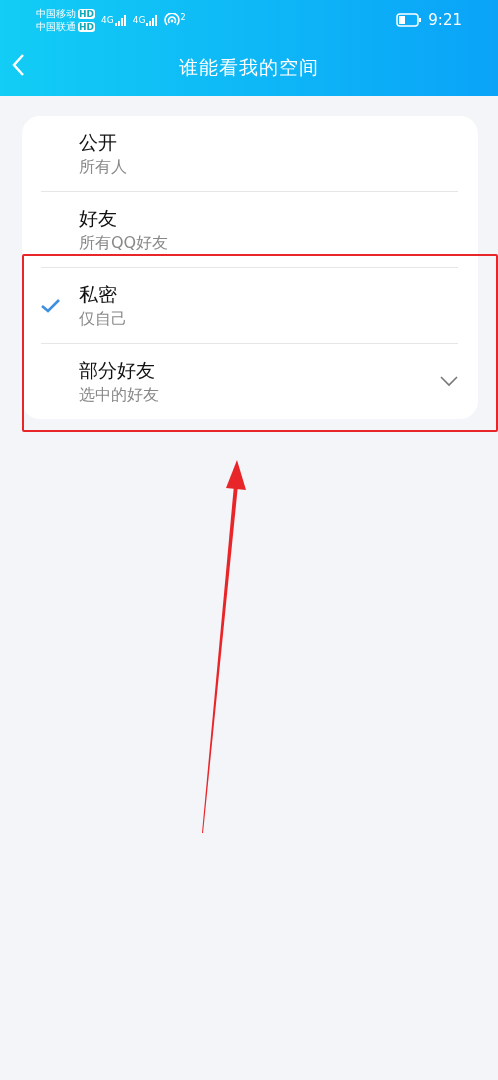  I want to click on privacy-option: 部分好友 选中的好友, so click(249, 381).